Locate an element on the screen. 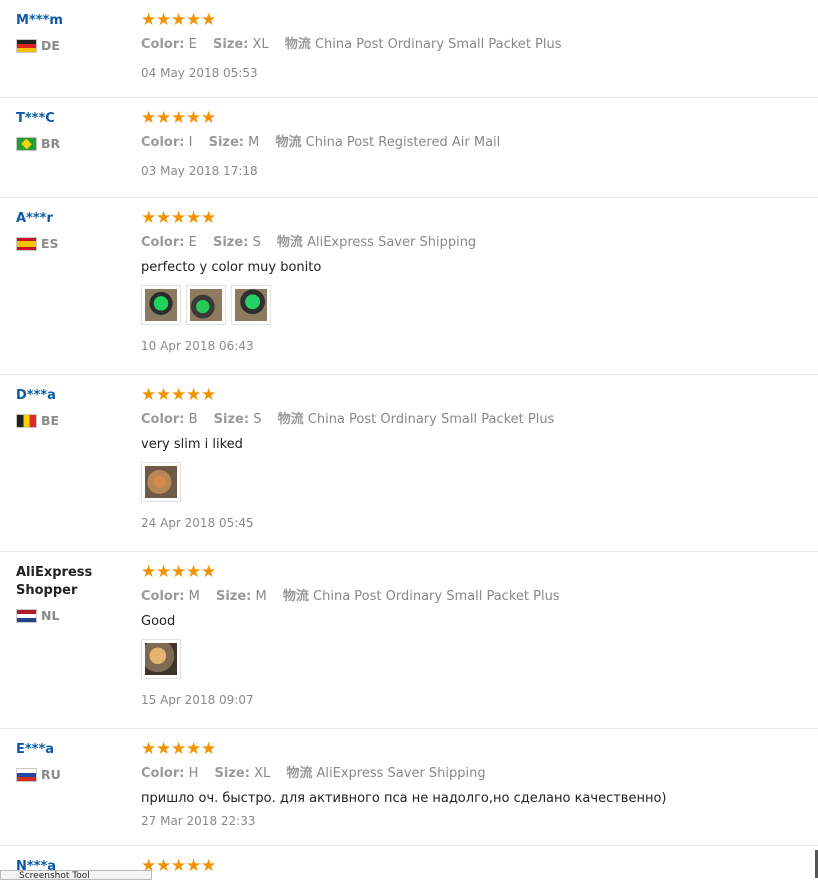 The image size is (818, 880). russia-flag-icon is located at coordinates (26, 774).